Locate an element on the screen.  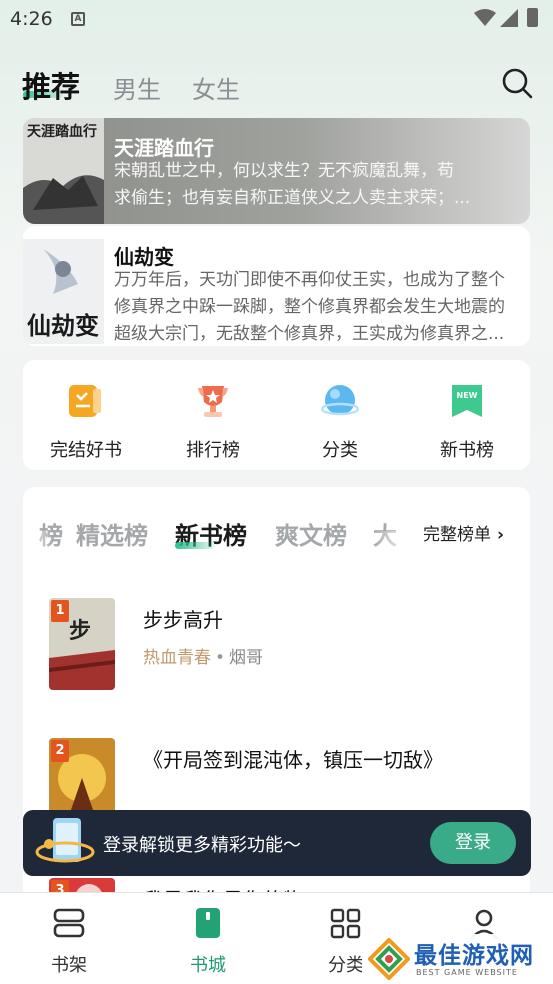
new-book-icon: NEW is located at coordinates (467, 401).